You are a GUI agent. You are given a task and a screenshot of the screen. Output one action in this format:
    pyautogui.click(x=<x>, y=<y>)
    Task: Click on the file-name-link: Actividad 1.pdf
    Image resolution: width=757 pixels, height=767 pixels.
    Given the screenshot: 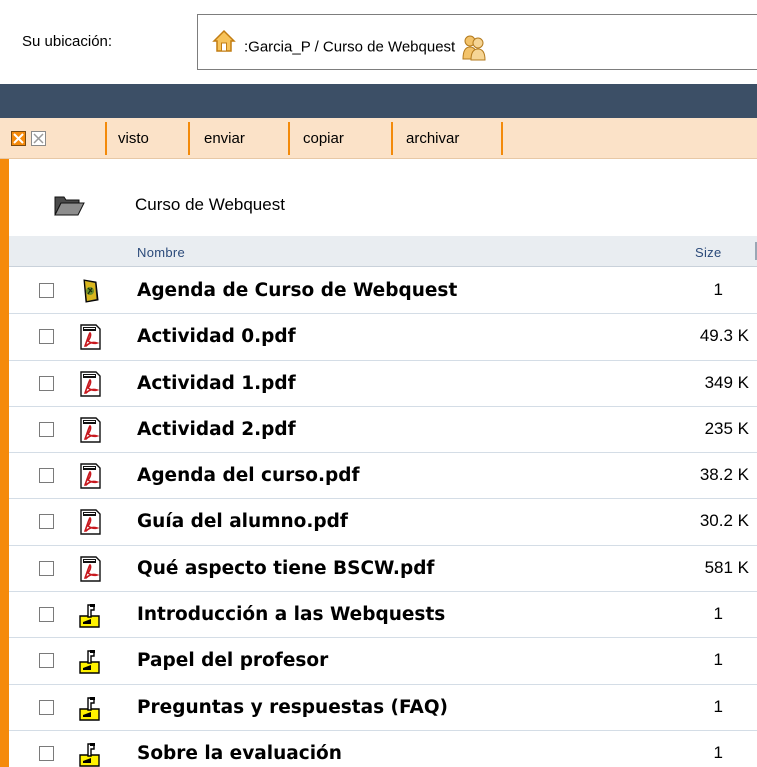 What is the action you would take?
    pyautogui.click(x=216, y=383)
    